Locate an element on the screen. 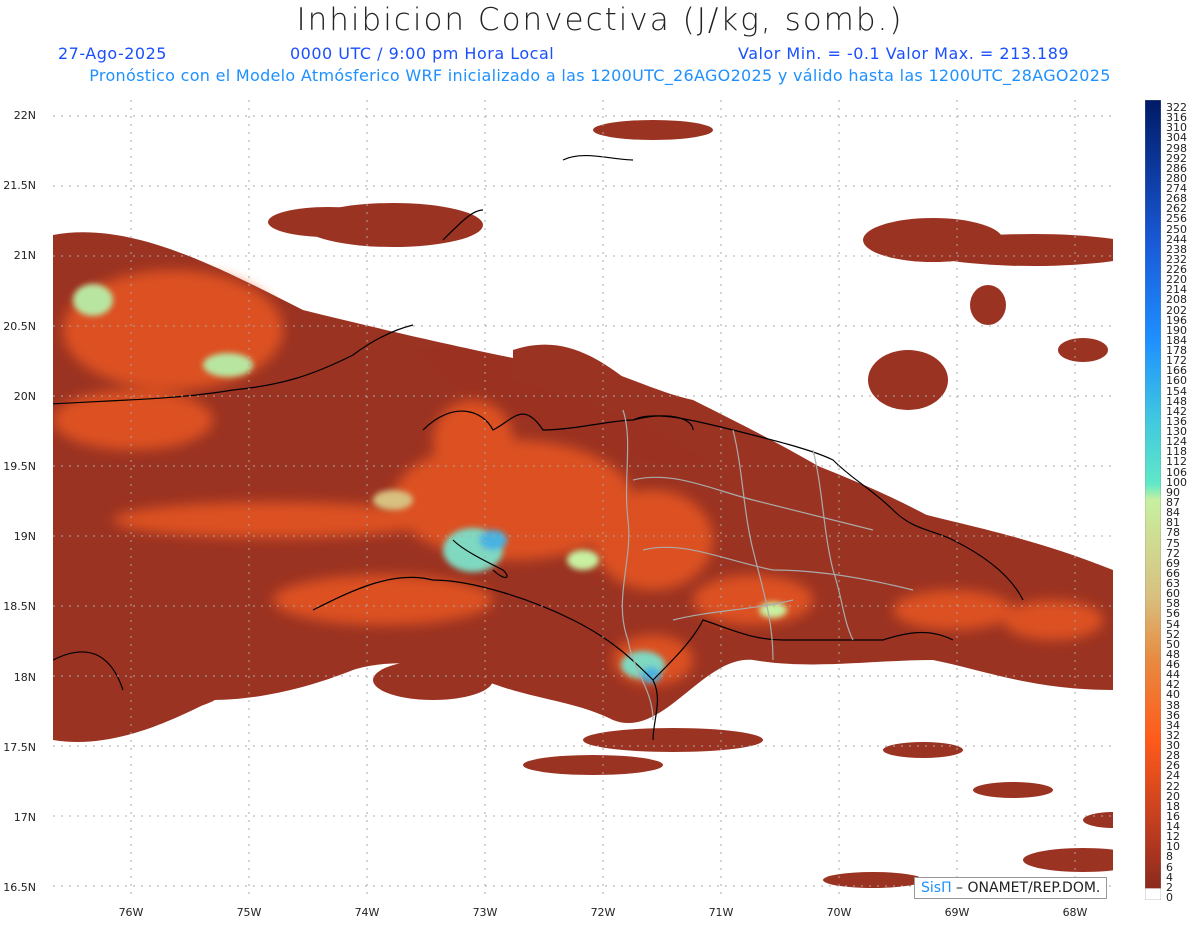 The height and width of the screenshot is (927, 1200). latitude-label: 20N is located at coordinates (24, 396).